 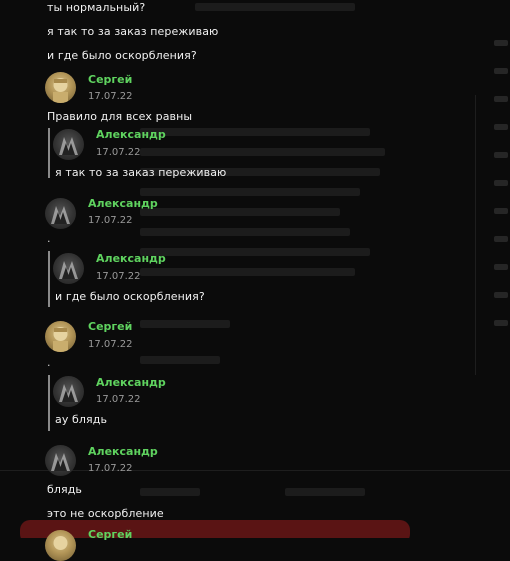 What do you see at coordinates (130, 296) in the screenshot?
I see `quote-text: и где было оскорбления?` at bounding box center [130, 296].